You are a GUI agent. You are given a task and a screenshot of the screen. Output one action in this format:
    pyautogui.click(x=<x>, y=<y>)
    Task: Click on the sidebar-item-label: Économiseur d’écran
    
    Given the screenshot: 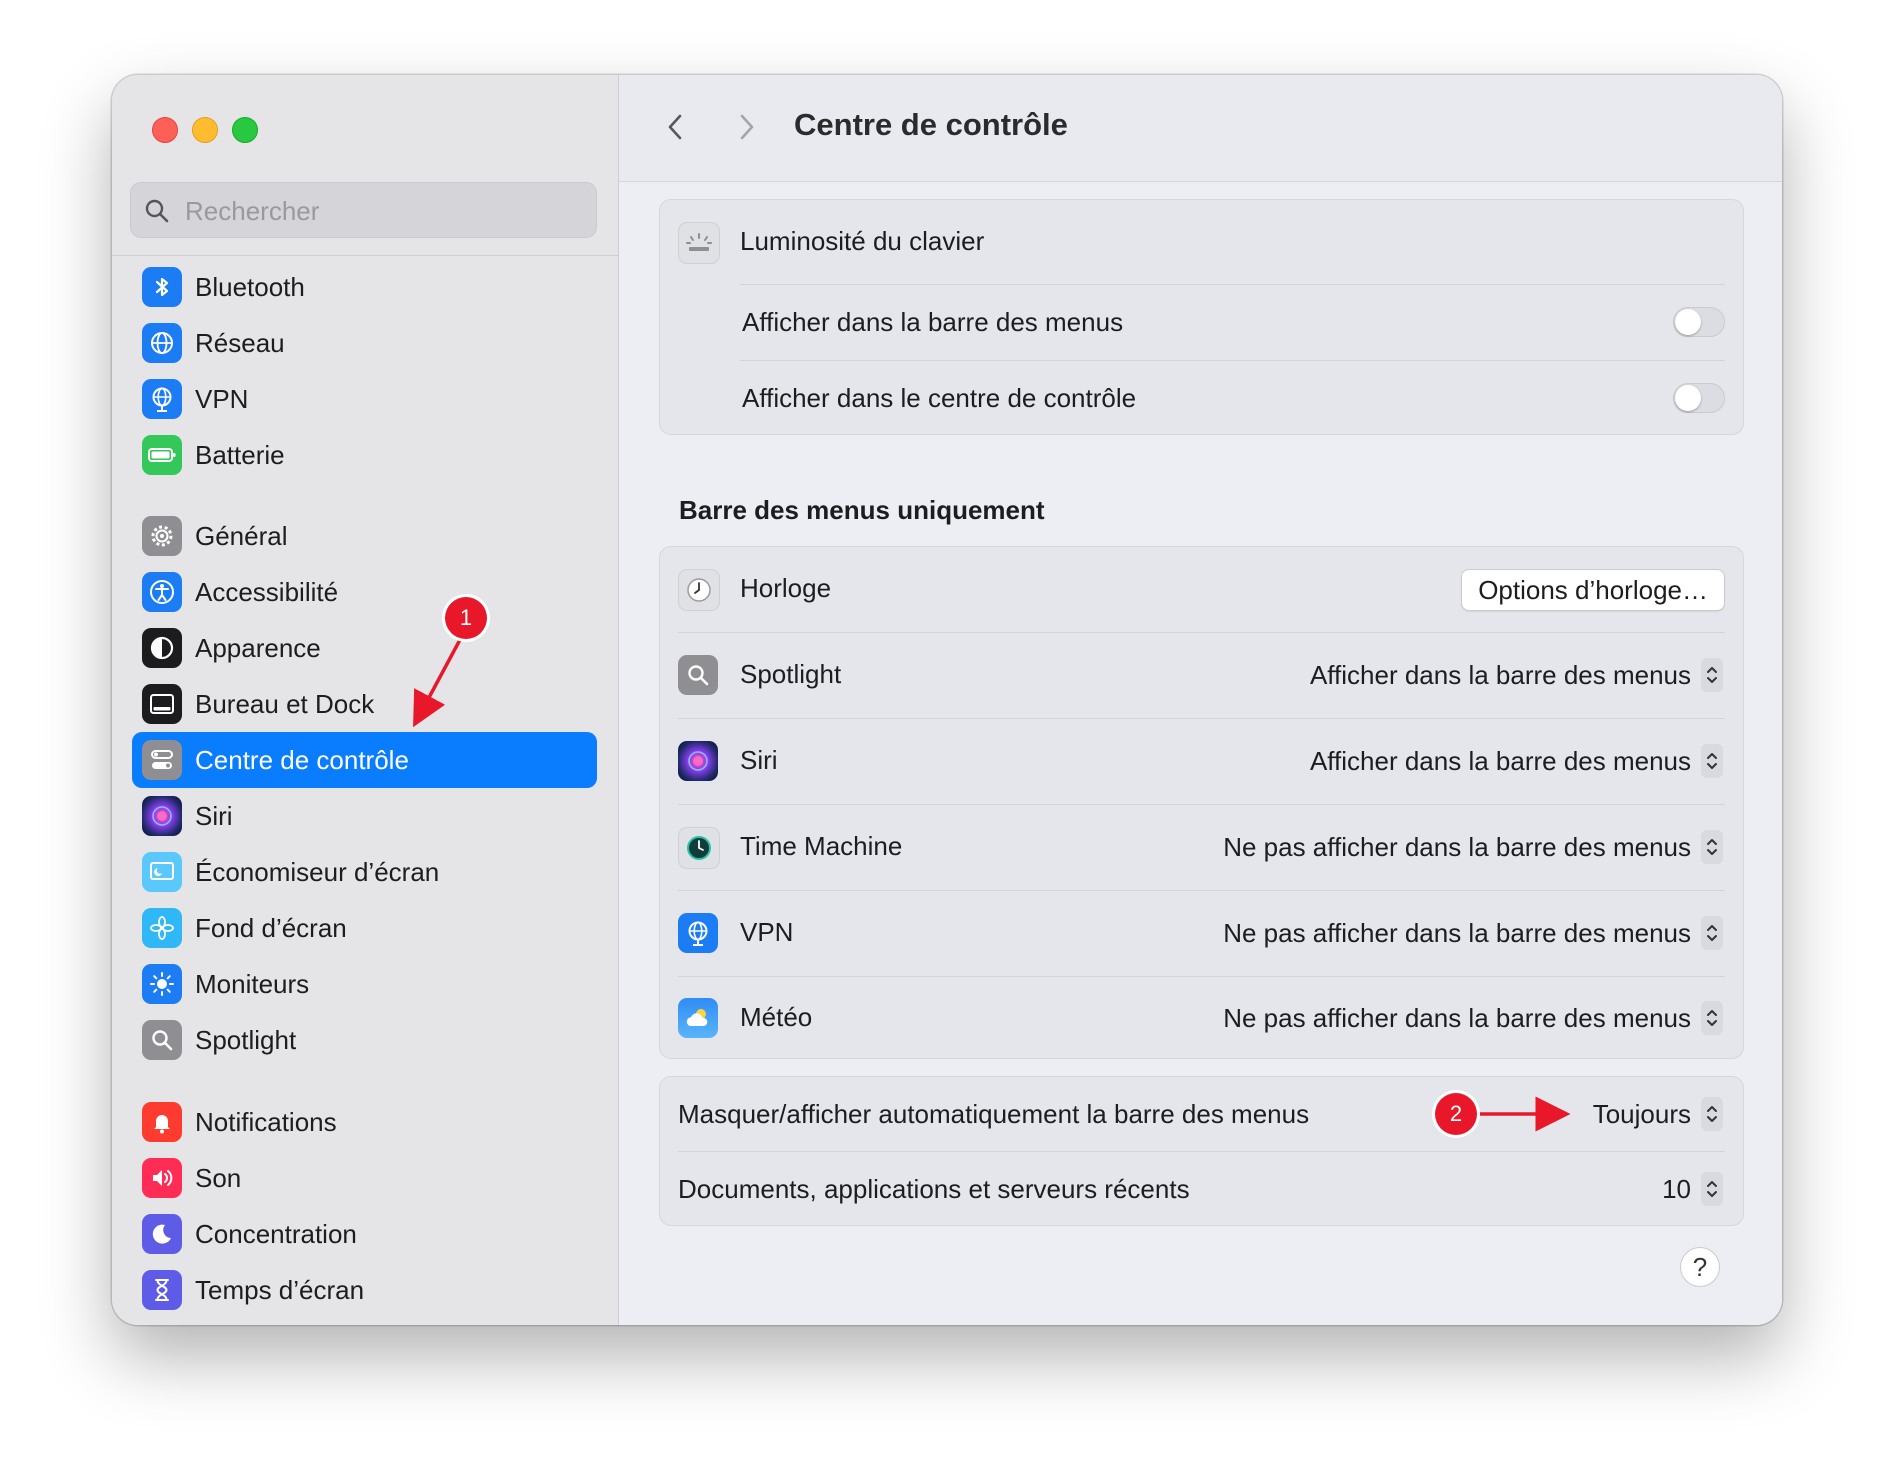 What is the action you would take?
    pyautogui.click(x=317, y=871)
    